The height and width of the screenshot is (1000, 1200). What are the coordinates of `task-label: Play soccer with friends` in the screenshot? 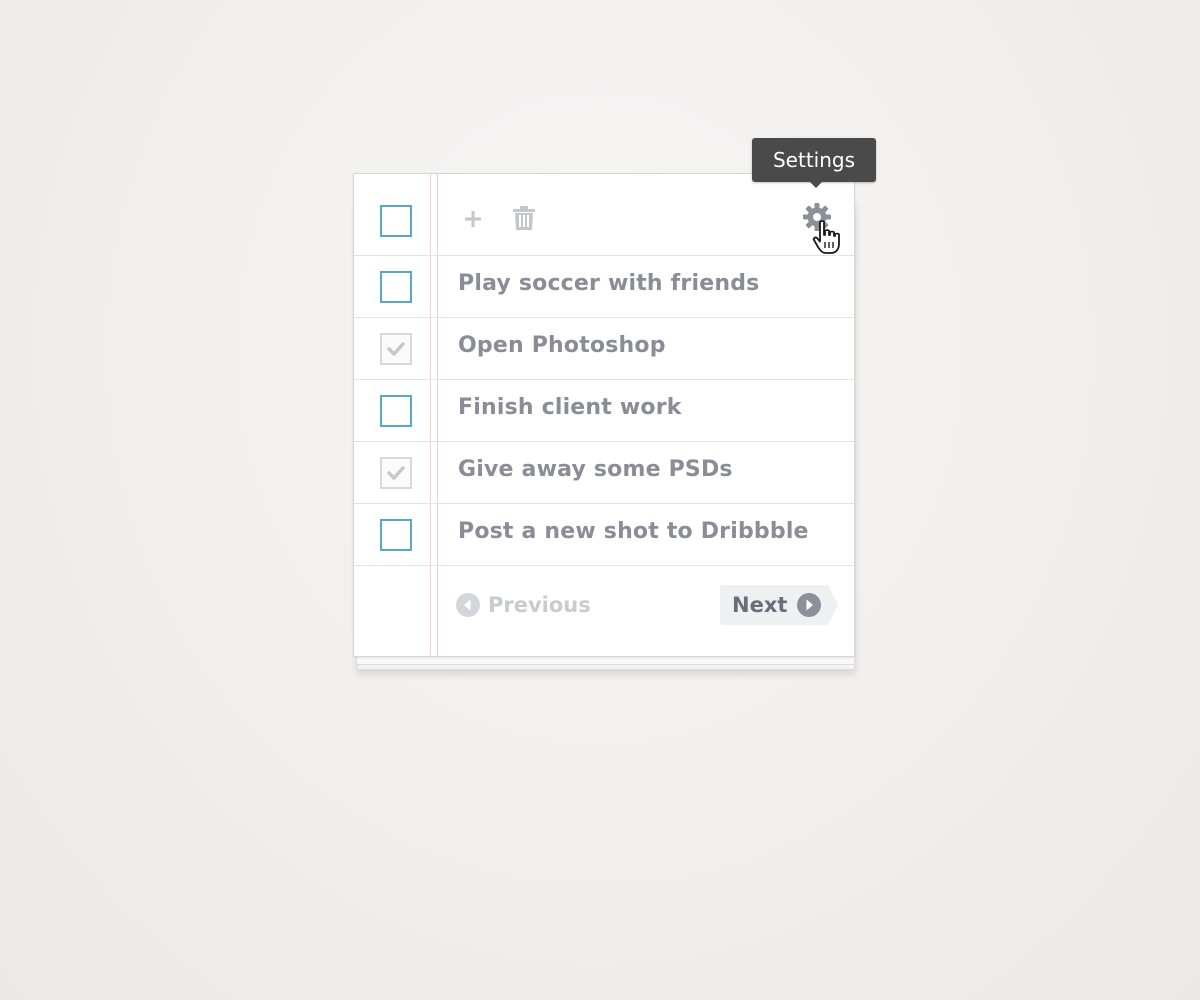 It's located at (609, 283).